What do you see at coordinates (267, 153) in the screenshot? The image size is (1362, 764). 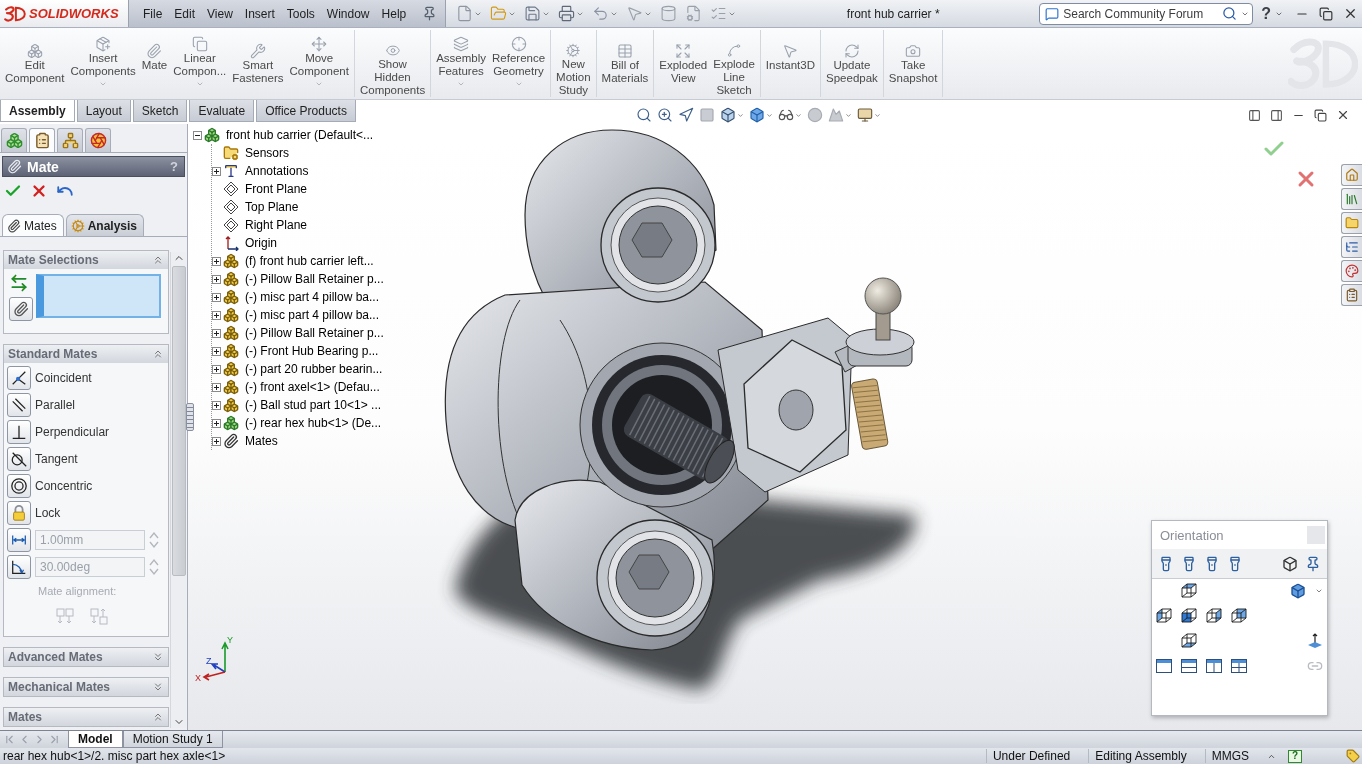 I see `tree-item: Sensors` at bounding box center [267, 153].